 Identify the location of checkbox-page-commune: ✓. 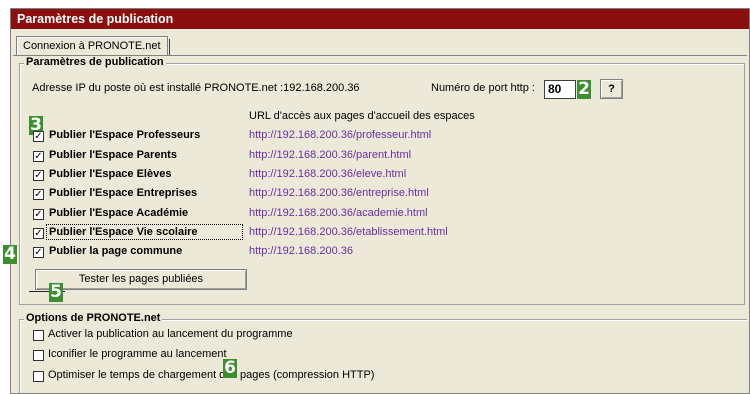
(38, 252).